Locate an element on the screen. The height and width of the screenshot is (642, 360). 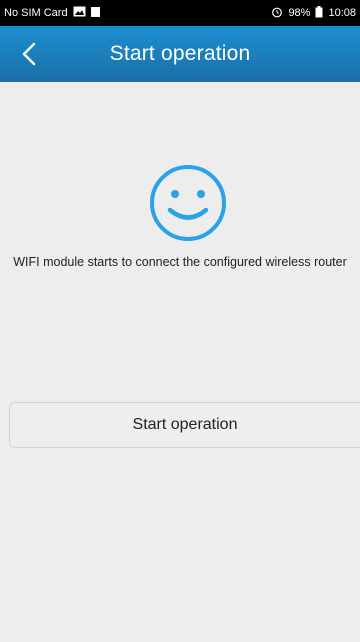
header-bar: Start operation is located at coordinates (180, 54).